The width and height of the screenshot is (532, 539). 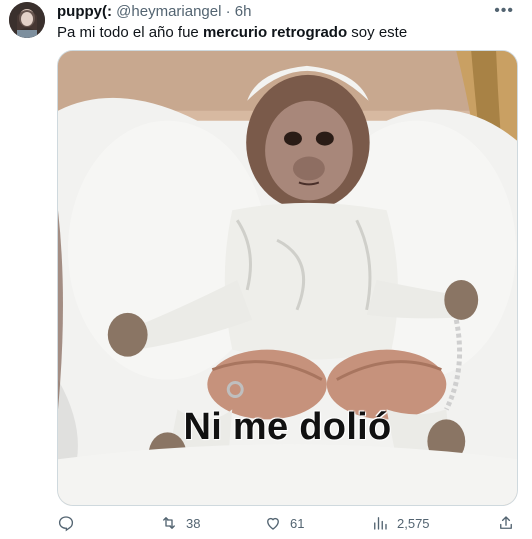 I want to click on avatar, so click(x=27, y=20).